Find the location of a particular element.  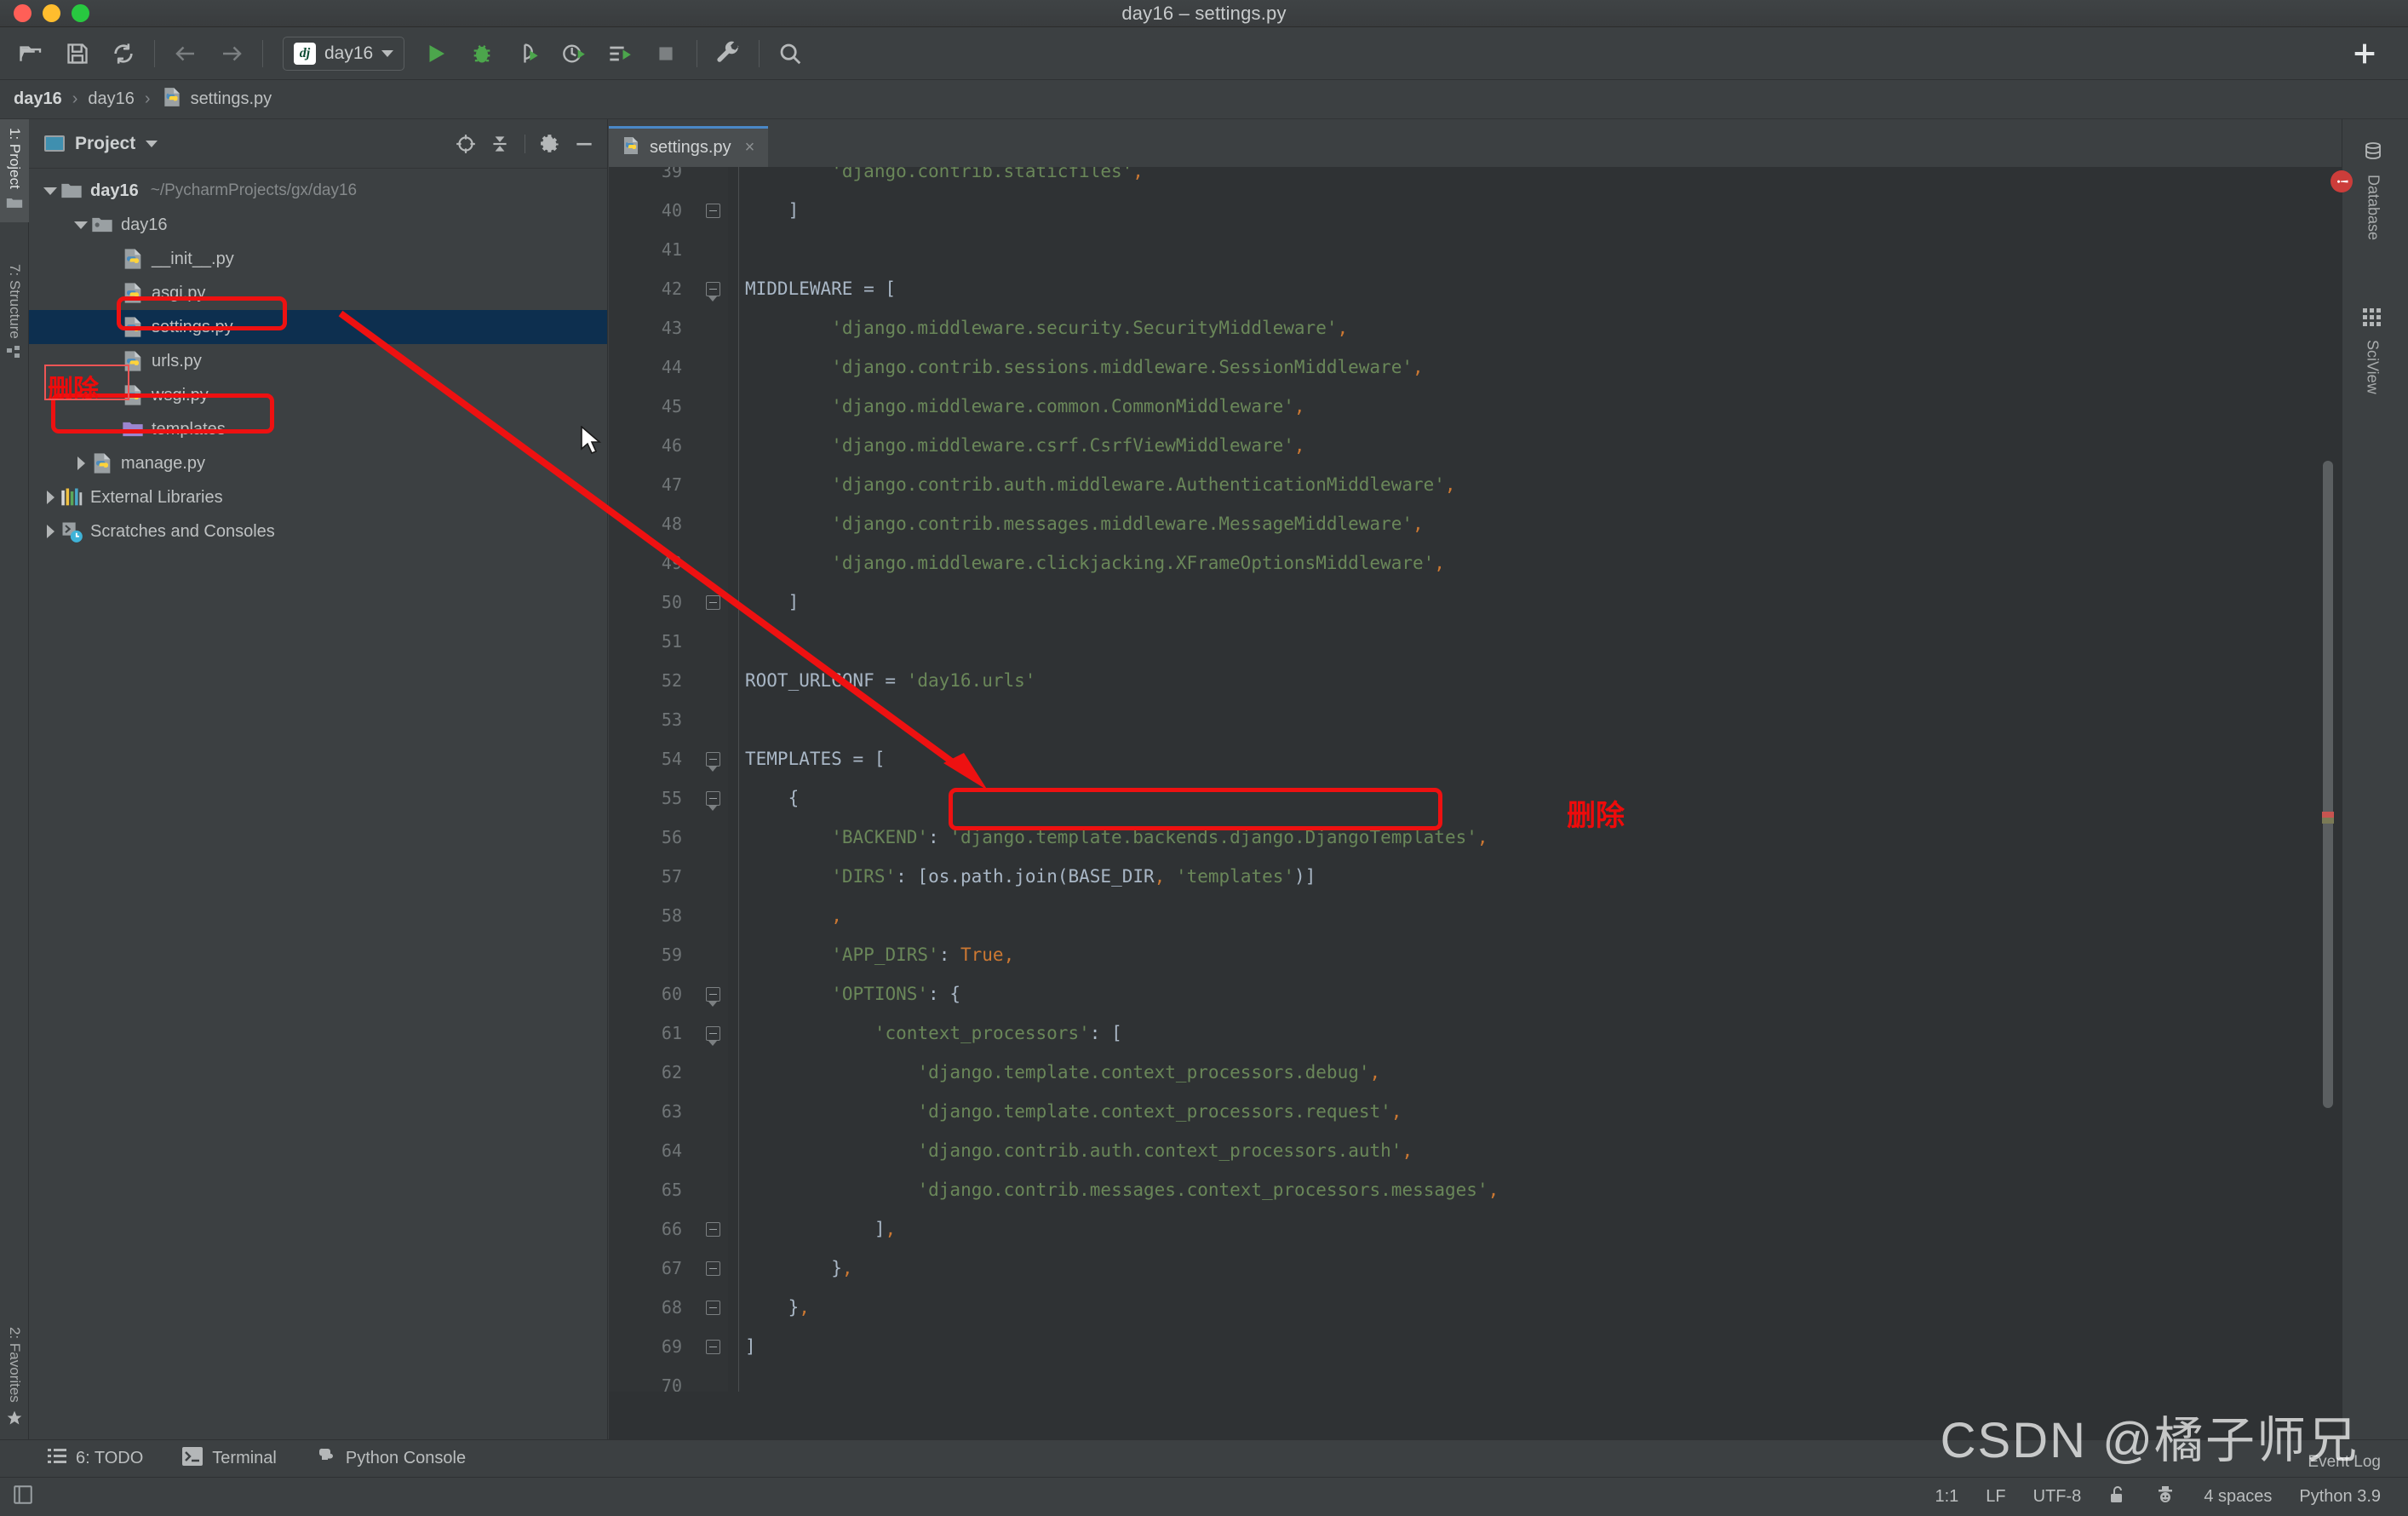

code-line: 61 'context_processors': [ is located at coordinates (1475, 1033).